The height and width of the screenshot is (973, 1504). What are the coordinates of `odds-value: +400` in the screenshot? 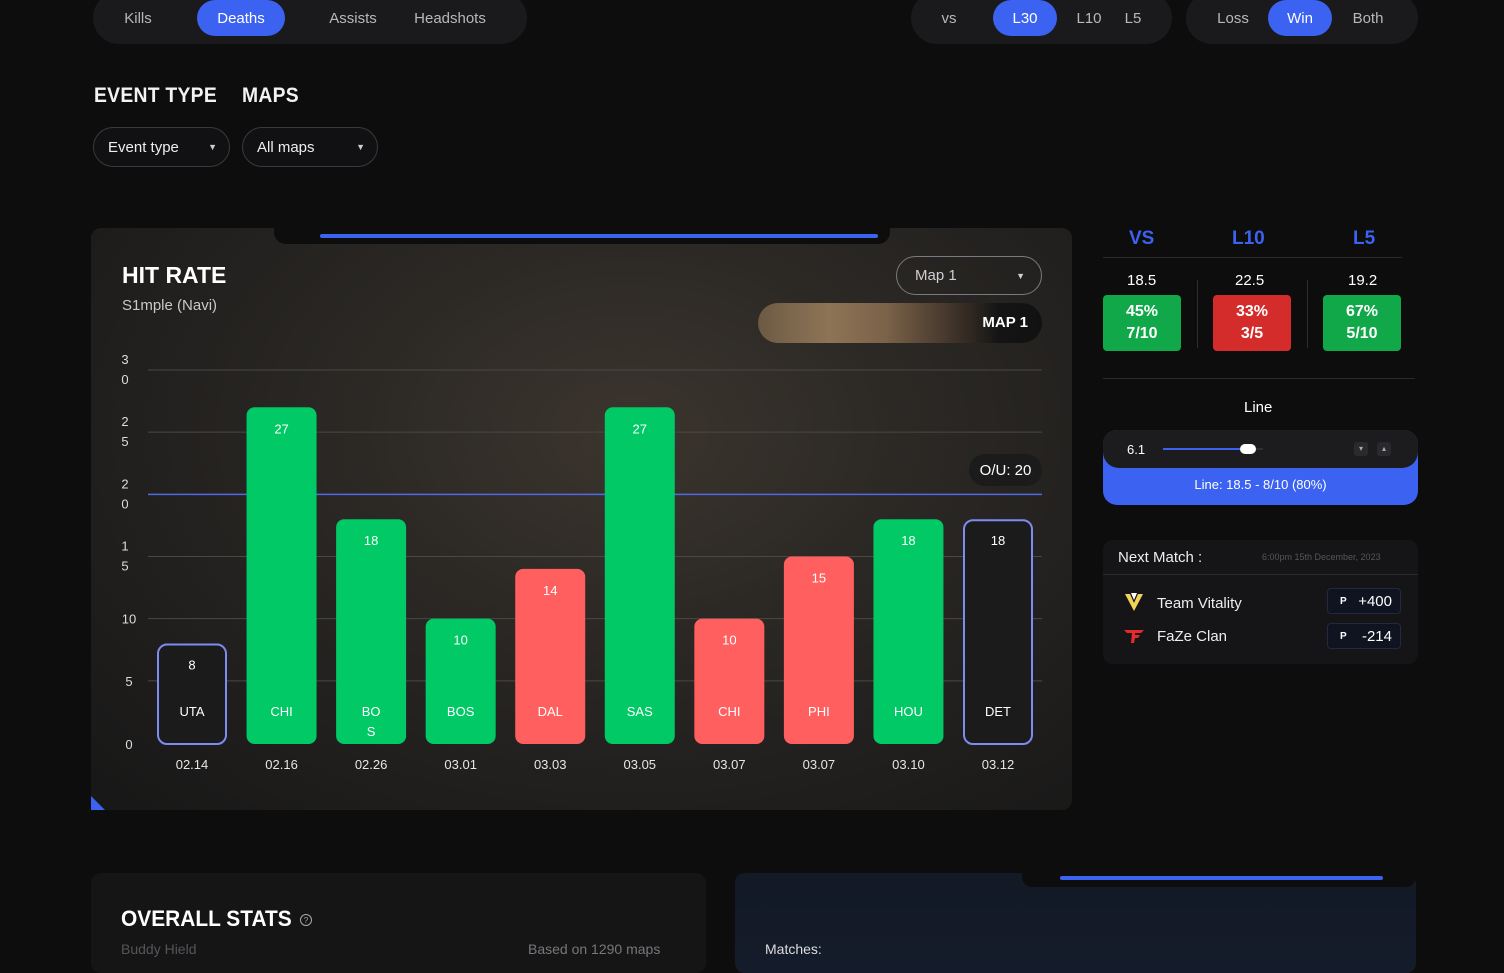 It's located at (1375, 601).